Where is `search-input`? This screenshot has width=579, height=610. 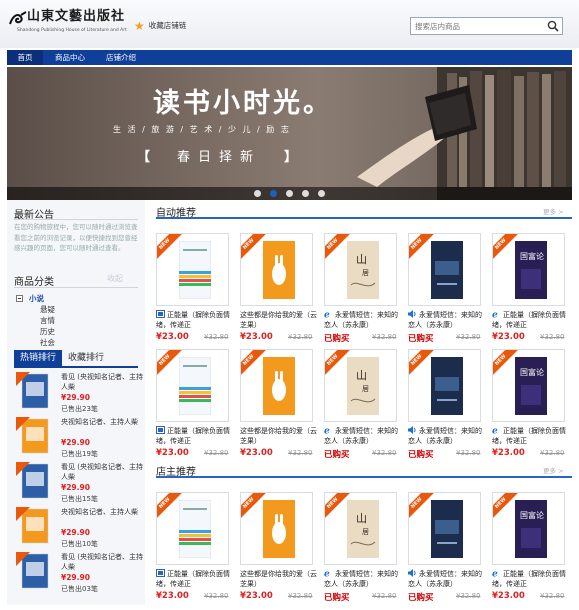
search-input is located at coordinates (476, 26).